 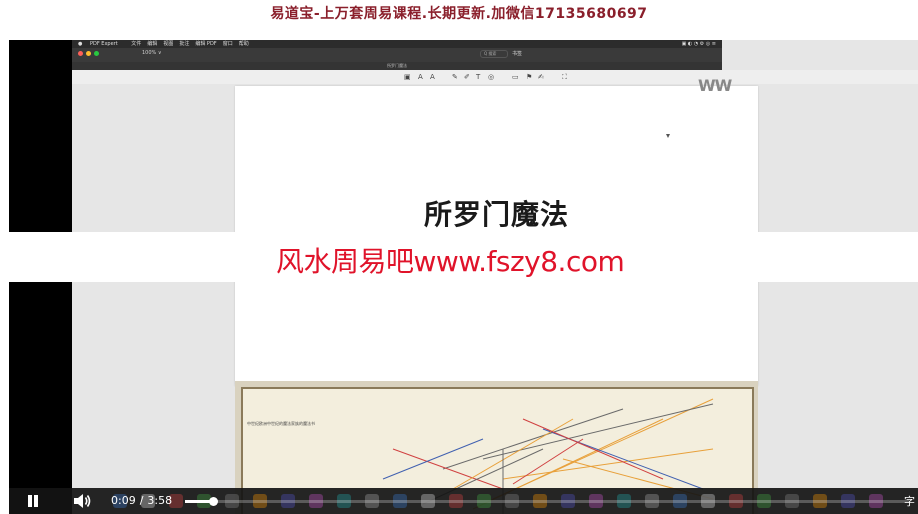 I want to click on text-tool-icon: A, so click(x=420, y=77).